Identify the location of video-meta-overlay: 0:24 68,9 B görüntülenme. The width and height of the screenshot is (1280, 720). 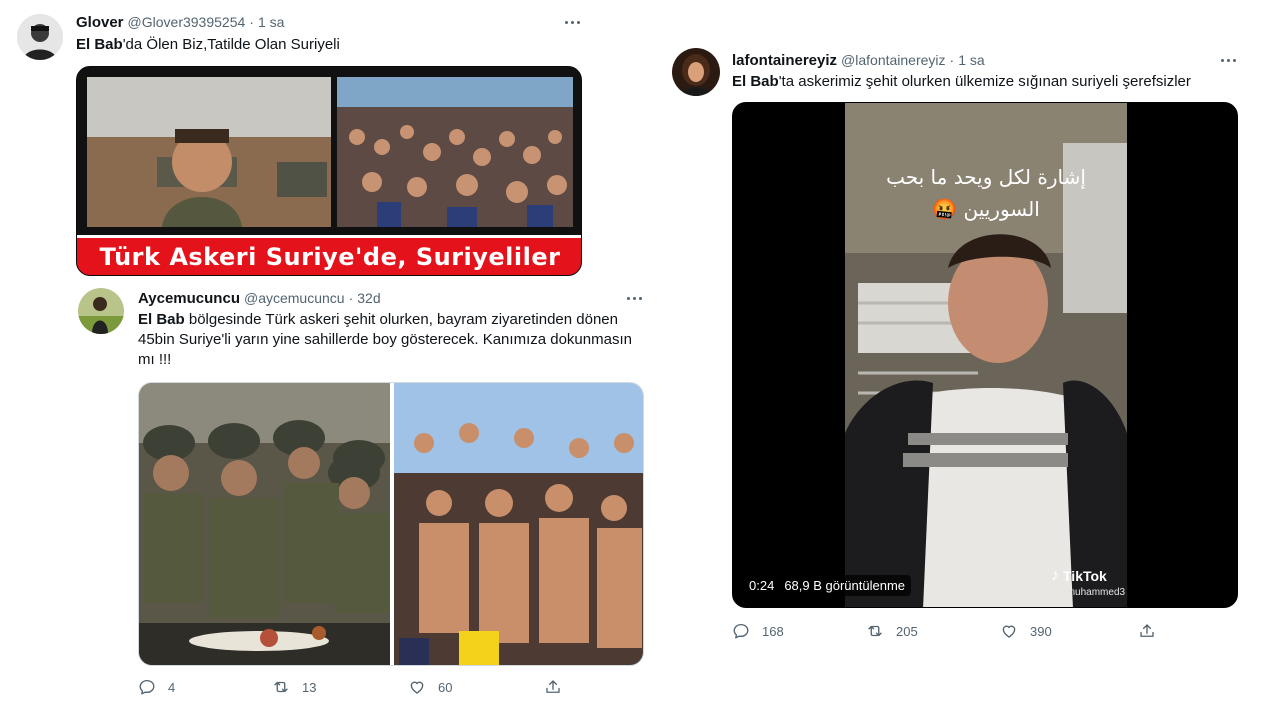
(827, 585).